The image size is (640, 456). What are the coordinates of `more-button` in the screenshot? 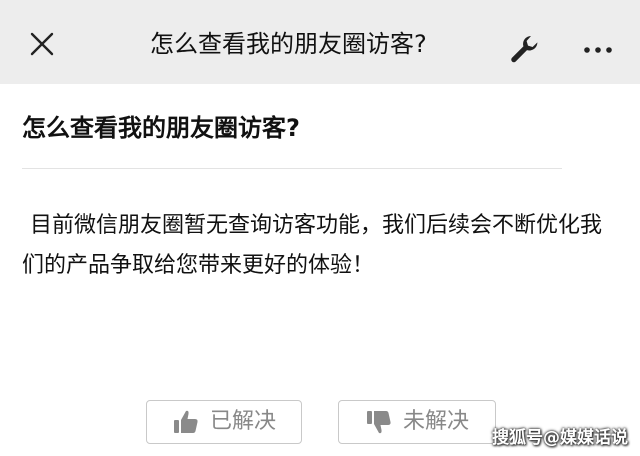 It's located at (598, 50).